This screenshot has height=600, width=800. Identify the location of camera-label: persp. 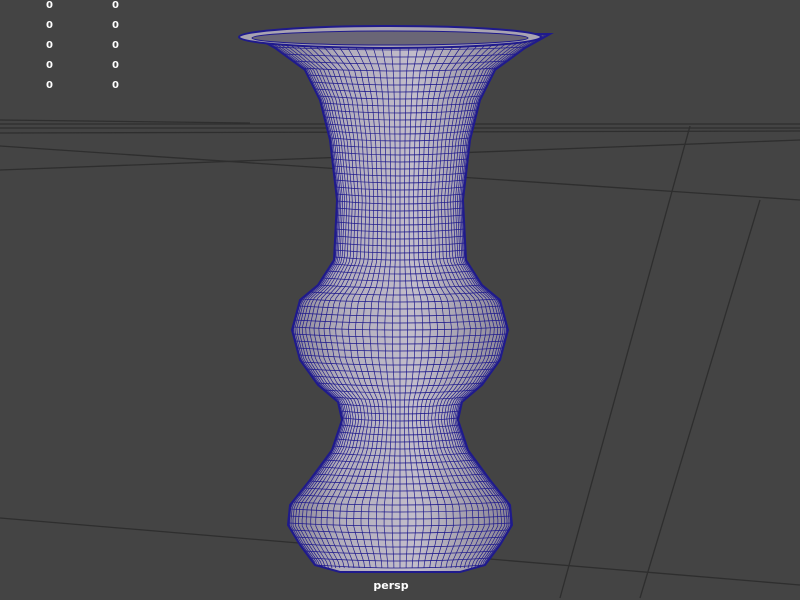
(391, 585).